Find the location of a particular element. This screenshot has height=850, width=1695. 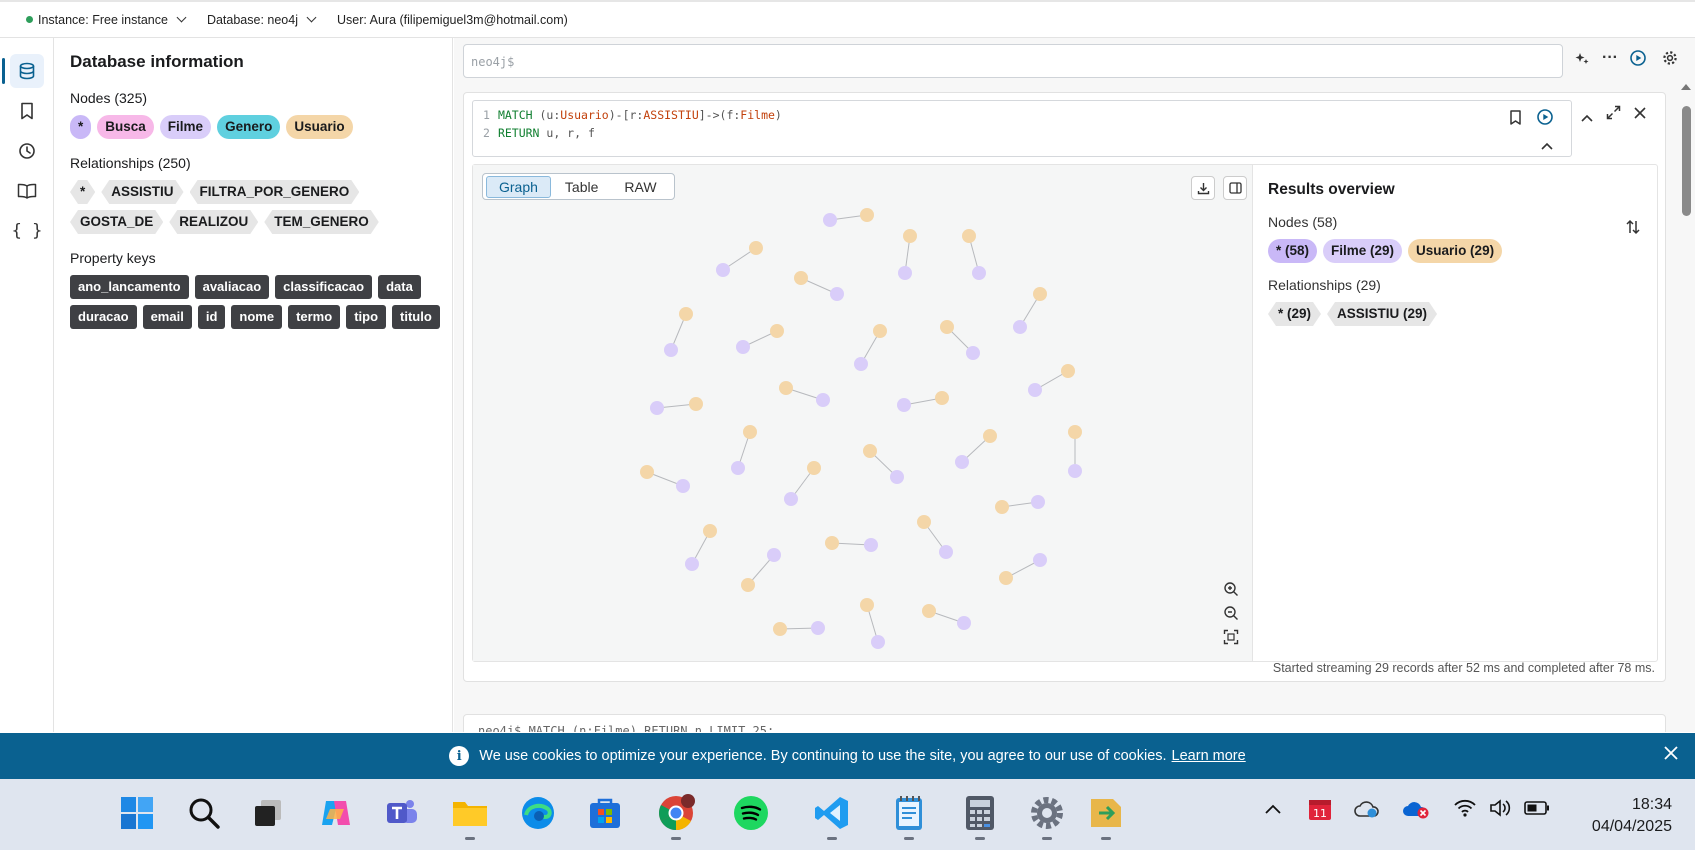

node-label-chip: * is located at coordinates (81, 127).